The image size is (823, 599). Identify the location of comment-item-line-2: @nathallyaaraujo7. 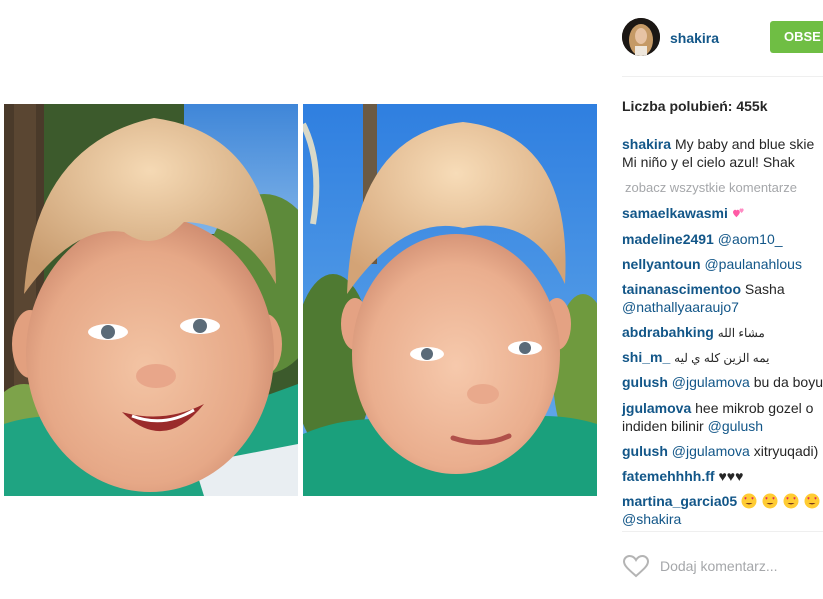
(680, 307).